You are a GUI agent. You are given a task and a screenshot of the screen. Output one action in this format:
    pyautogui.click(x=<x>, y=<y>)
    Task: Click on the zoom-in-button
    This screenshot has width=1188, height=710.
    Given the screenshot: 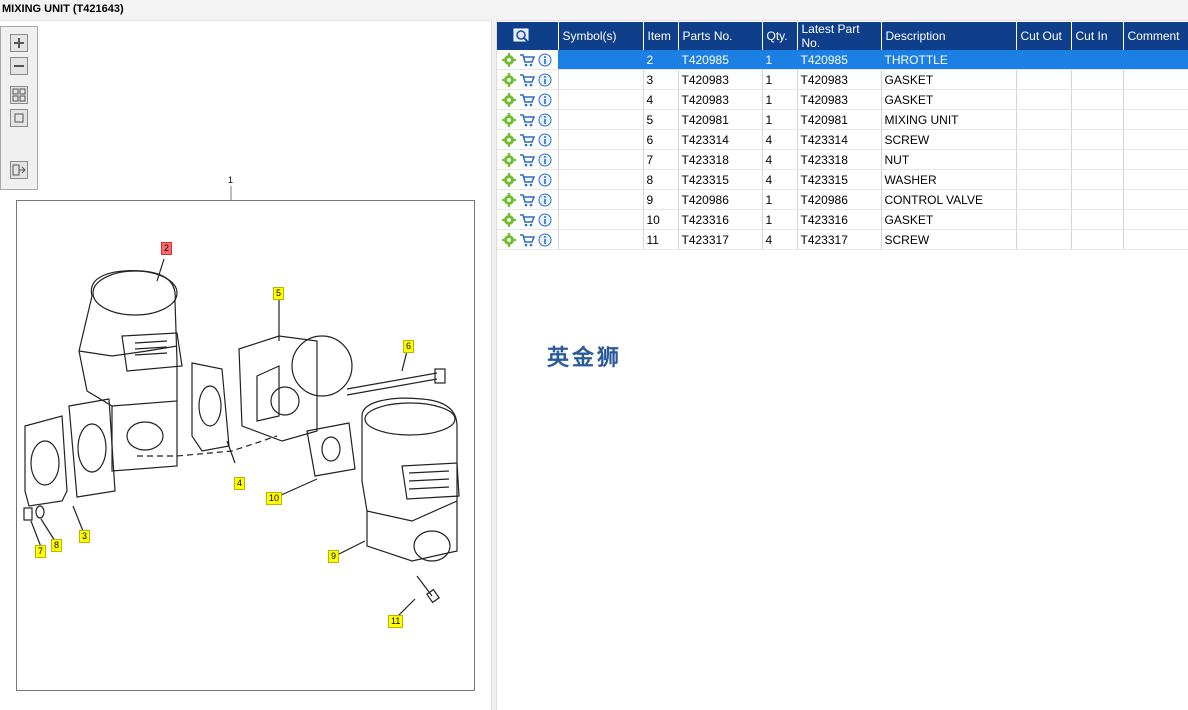 What is the action you would take?
    pyautogui.click(x=19, y=43)
    